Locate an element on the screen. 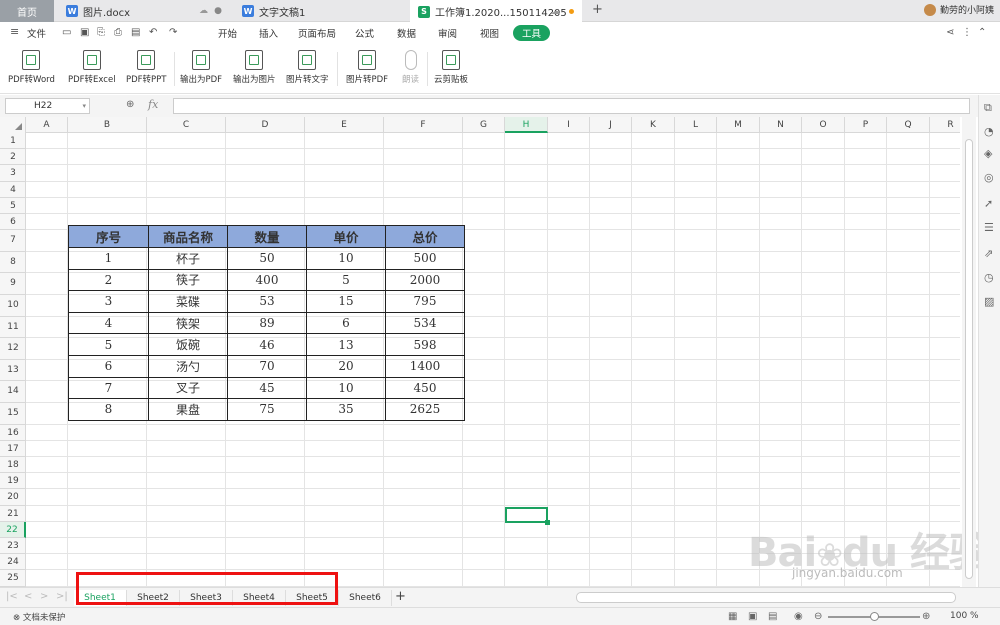 The width and height of the screenshot is (1000, 625). zoom-slider-knob is located at coordinates (874, 616).